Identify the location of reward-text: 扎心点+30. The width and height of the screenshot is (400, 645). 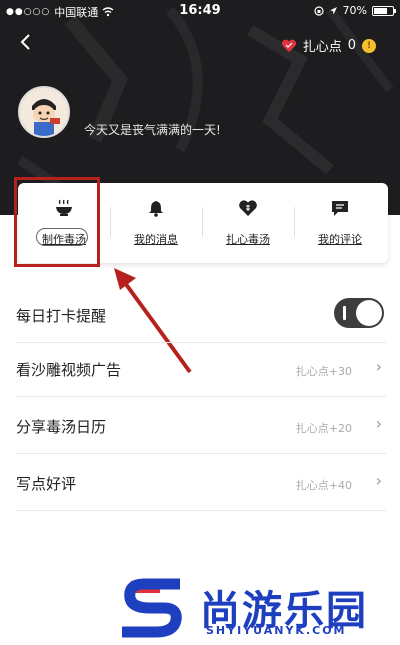
(323, 371).